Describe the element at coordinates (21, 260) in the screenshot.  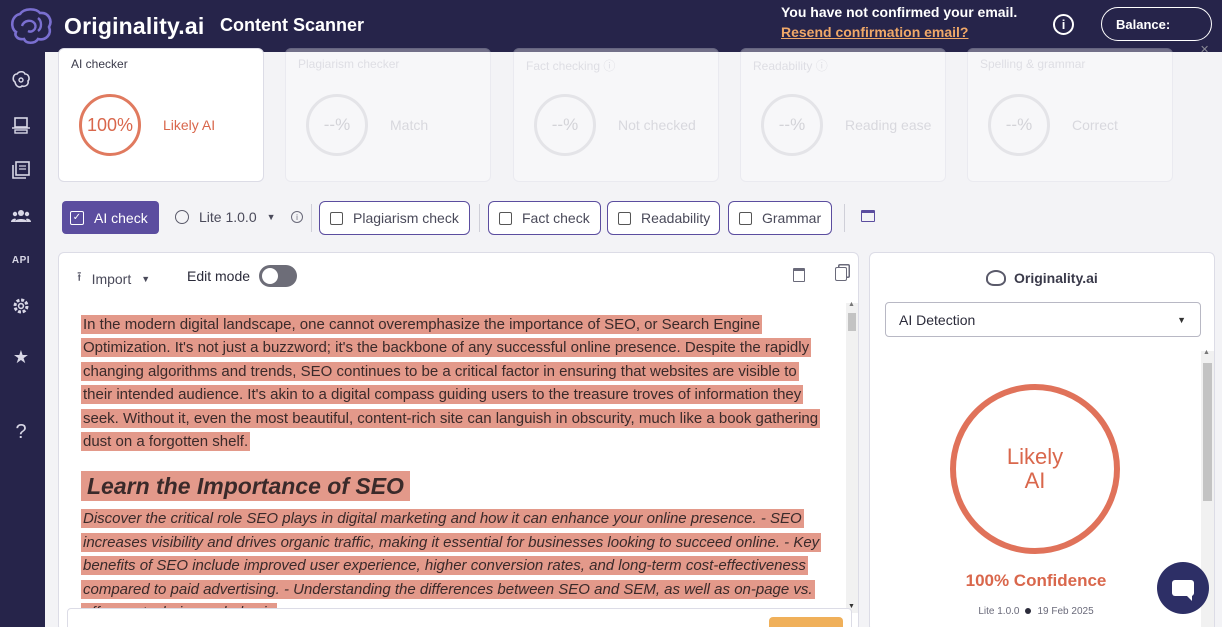
I see `api-icon: API` at that location.